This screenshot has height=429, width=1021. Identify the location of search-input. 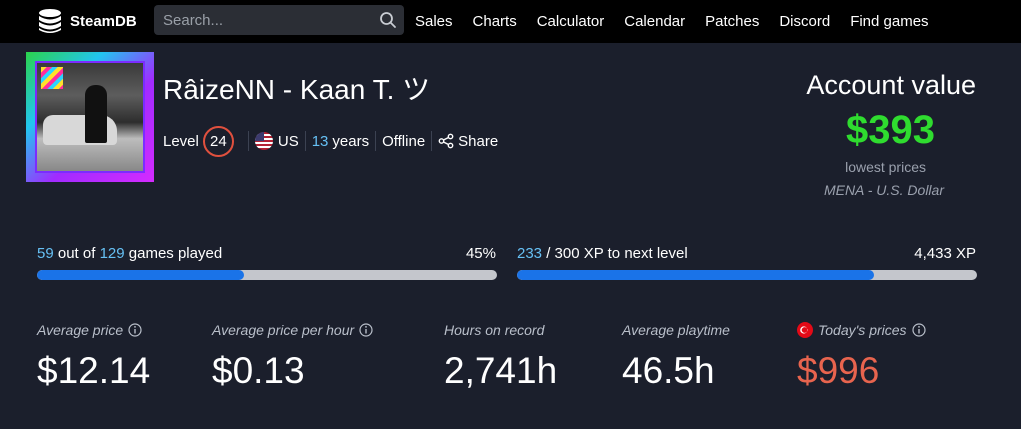
(264, 20).